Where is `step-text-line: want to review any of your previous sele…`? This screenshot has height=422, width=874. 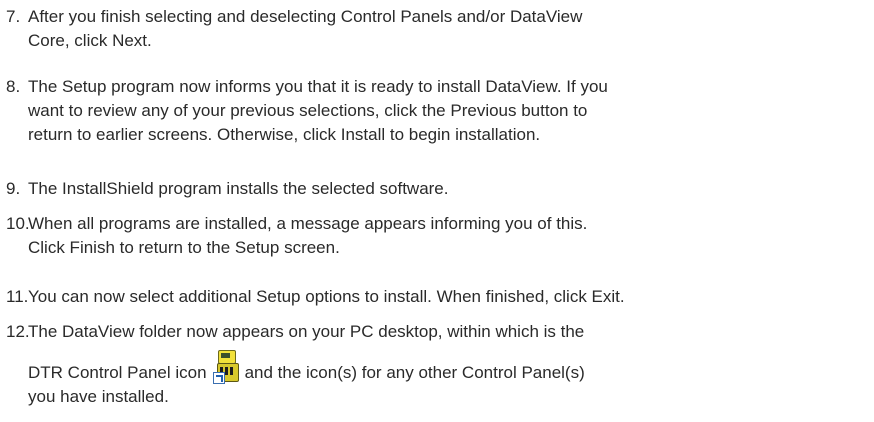
step-text-line: want to review any of your previous sele… is located at coordinates (308, 110).